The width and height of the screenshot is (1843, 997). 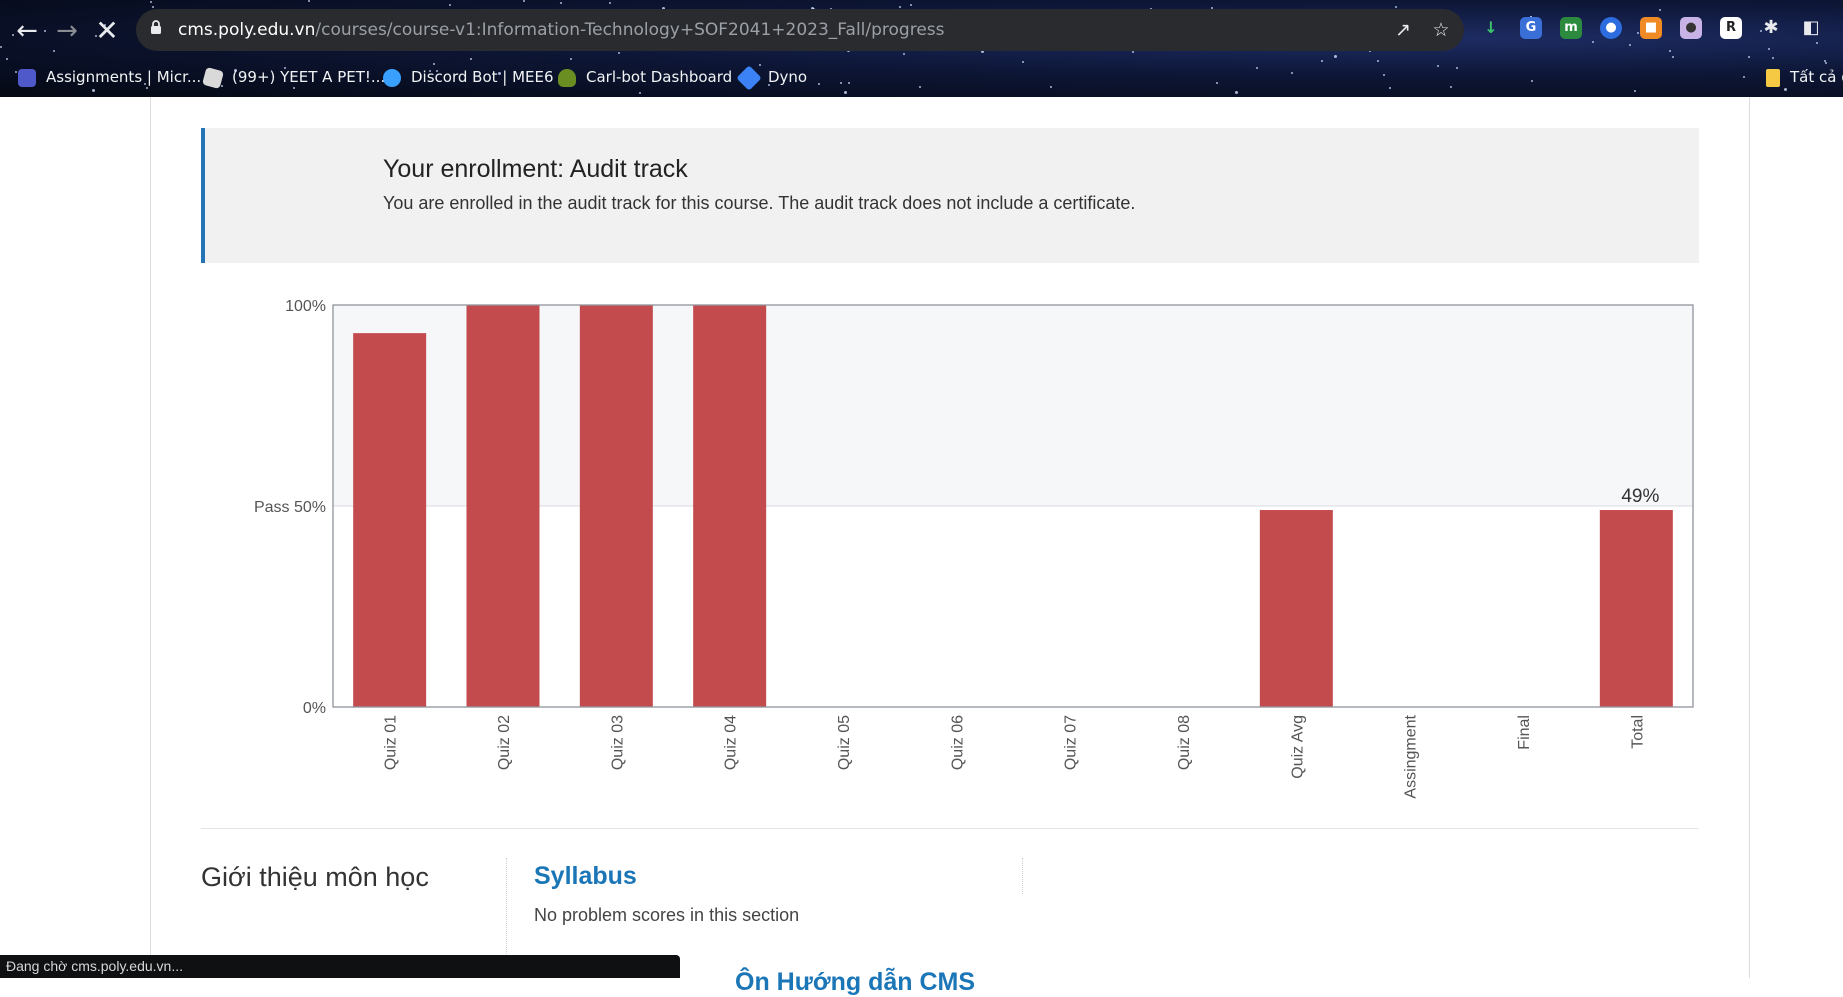 I want to click on x-tick-label: Quiz 02, so click(x=504, y=742).